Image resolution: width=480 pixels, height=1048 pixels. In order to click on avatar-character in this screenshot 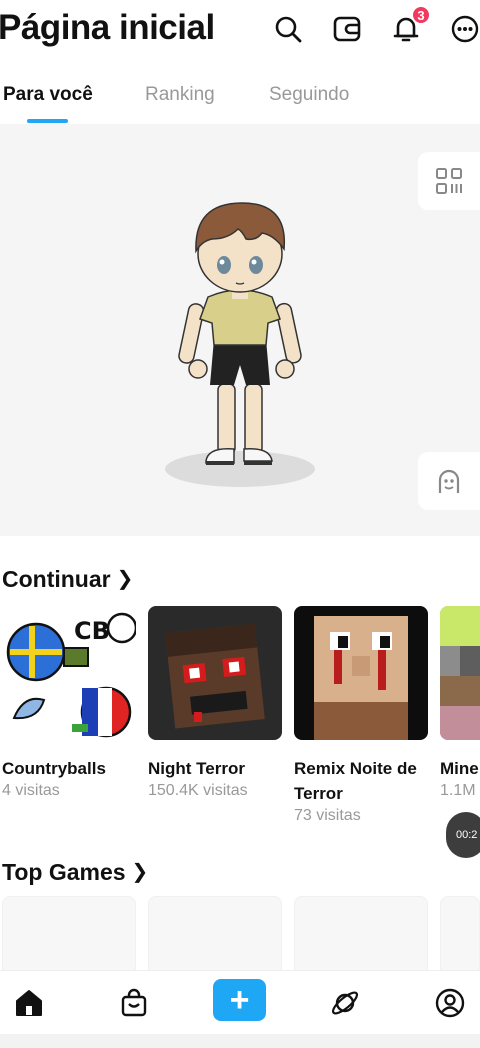, I will do `click(240, 344)`.